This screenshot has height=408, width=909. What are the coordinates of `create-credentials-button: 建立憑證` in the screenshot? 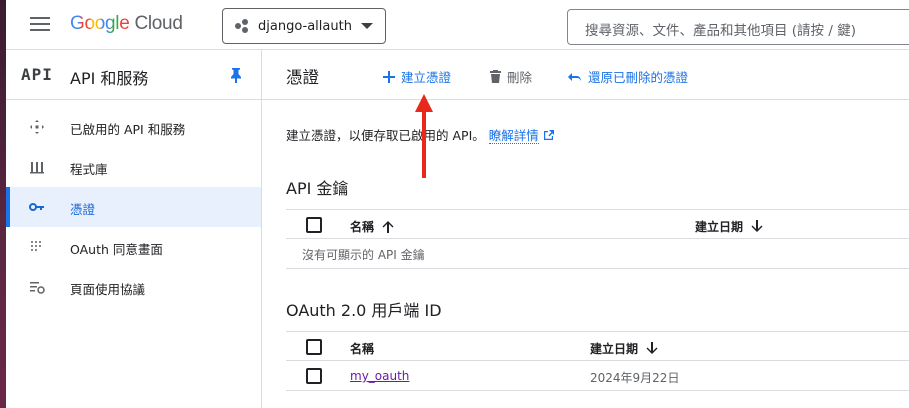 It's located at (417, 76).